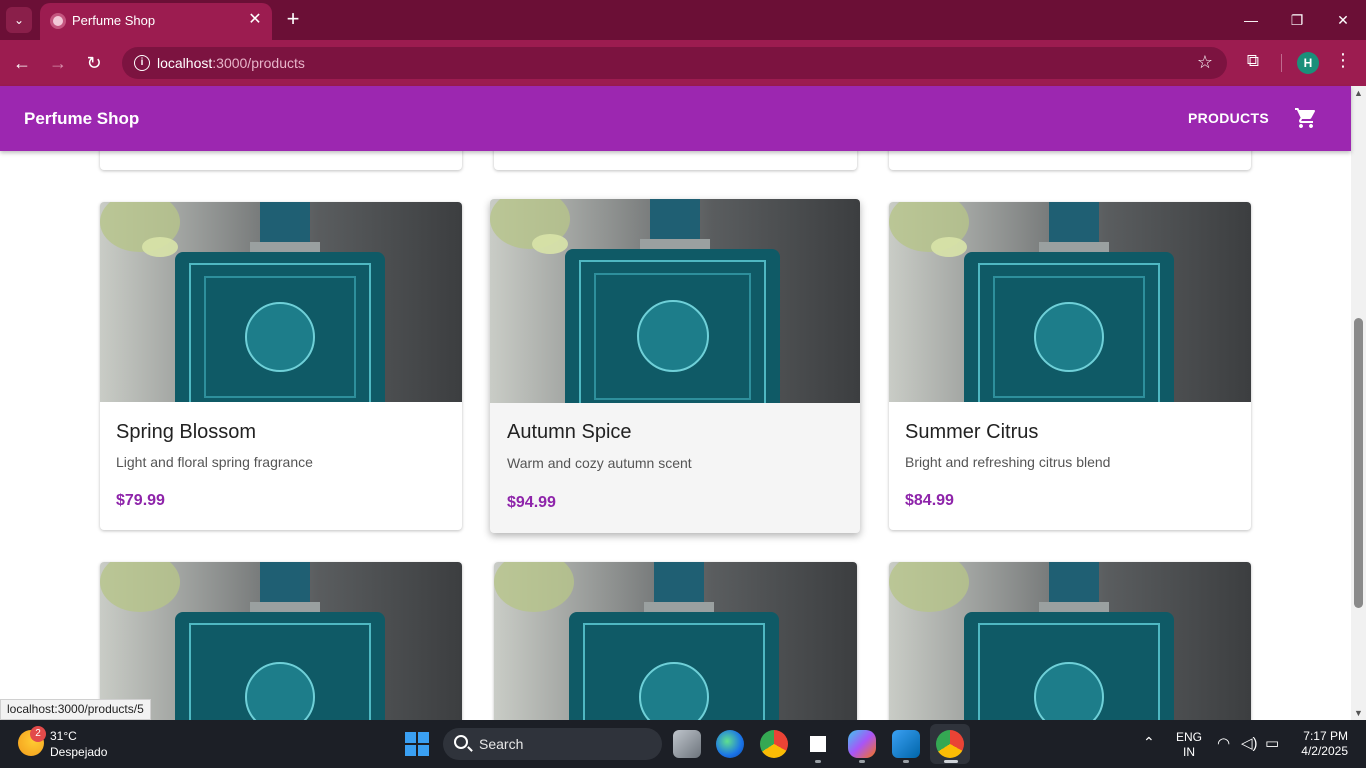 This screenshot has height=768, width=1366. Describe the element at coordinates (1358, 713) in the screenshot. I see `scroll-down-arrow-icon: ▼` at that location.